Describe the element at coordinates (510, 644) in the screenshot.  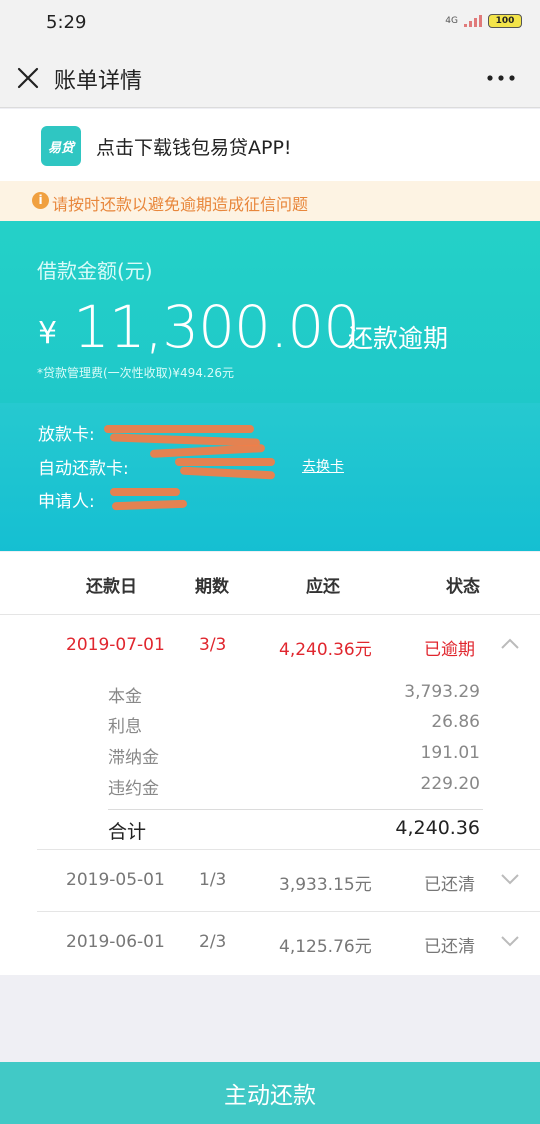
I see `chevron-up-icon` at that location.